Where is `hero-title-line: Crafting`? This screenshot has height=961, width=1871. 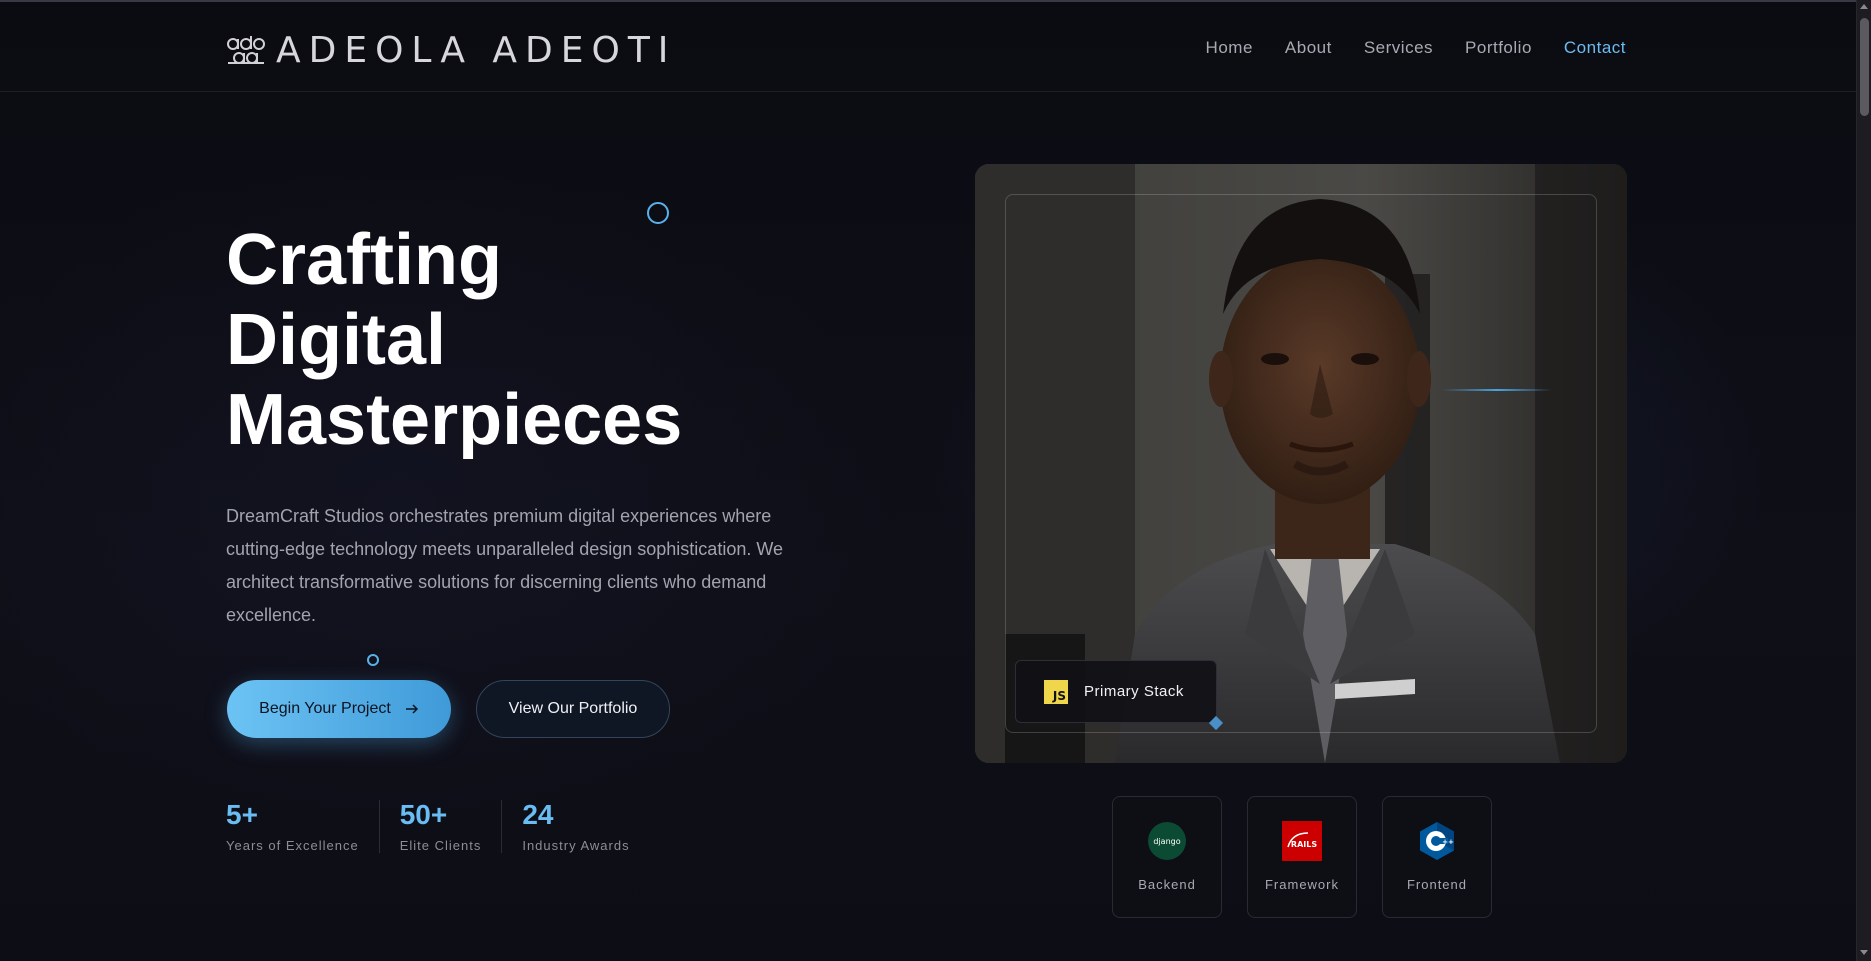 hero-title-line: Crafting is located at coordinates (364, 260).